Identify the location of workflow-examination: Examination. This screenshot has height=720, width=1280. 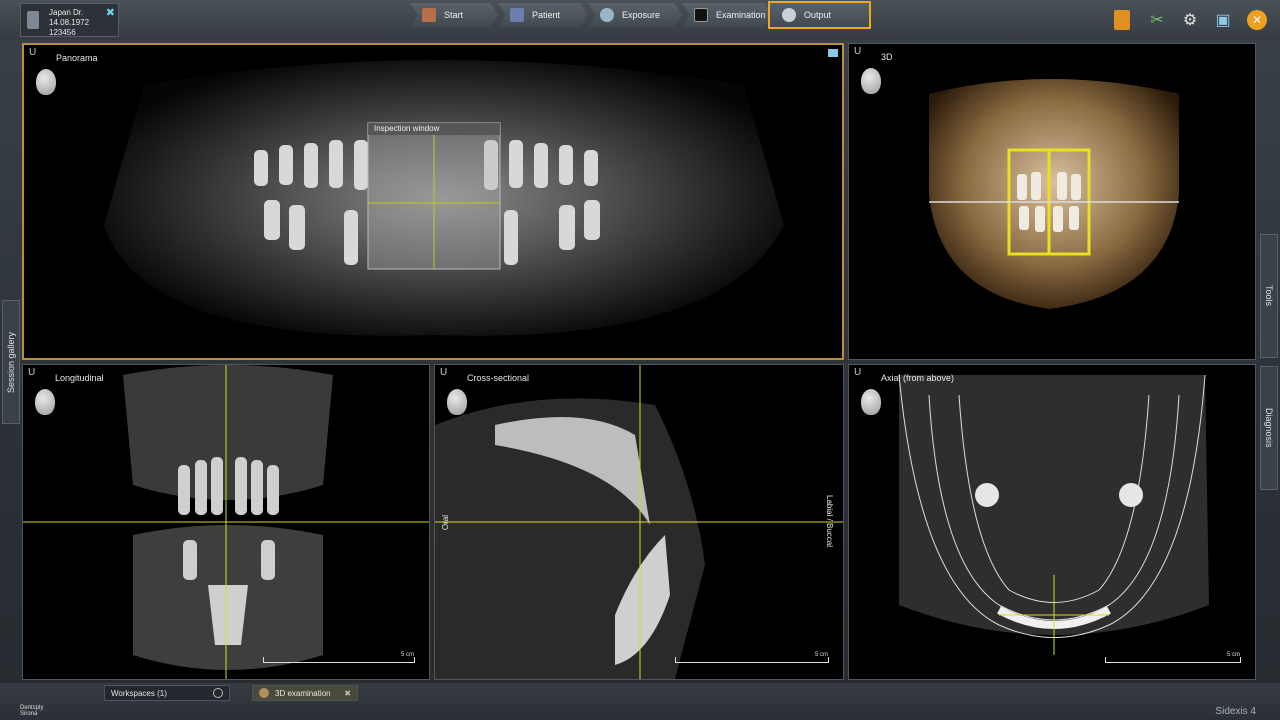
(727, 15).